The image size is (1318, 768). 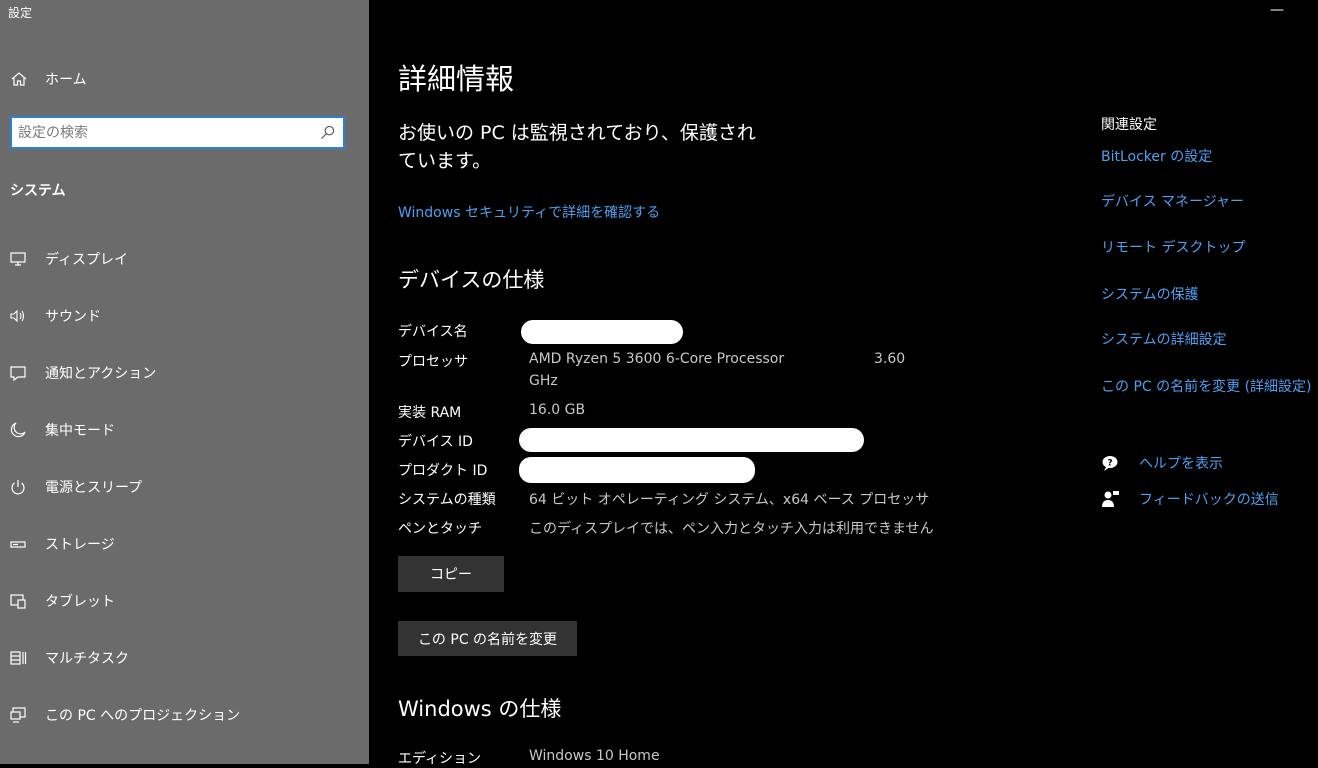 What do you see at coordinates (594, 756) in the screenshot?
I see `edition-value: Windows 10 Home` at bounding box center [594, 756].